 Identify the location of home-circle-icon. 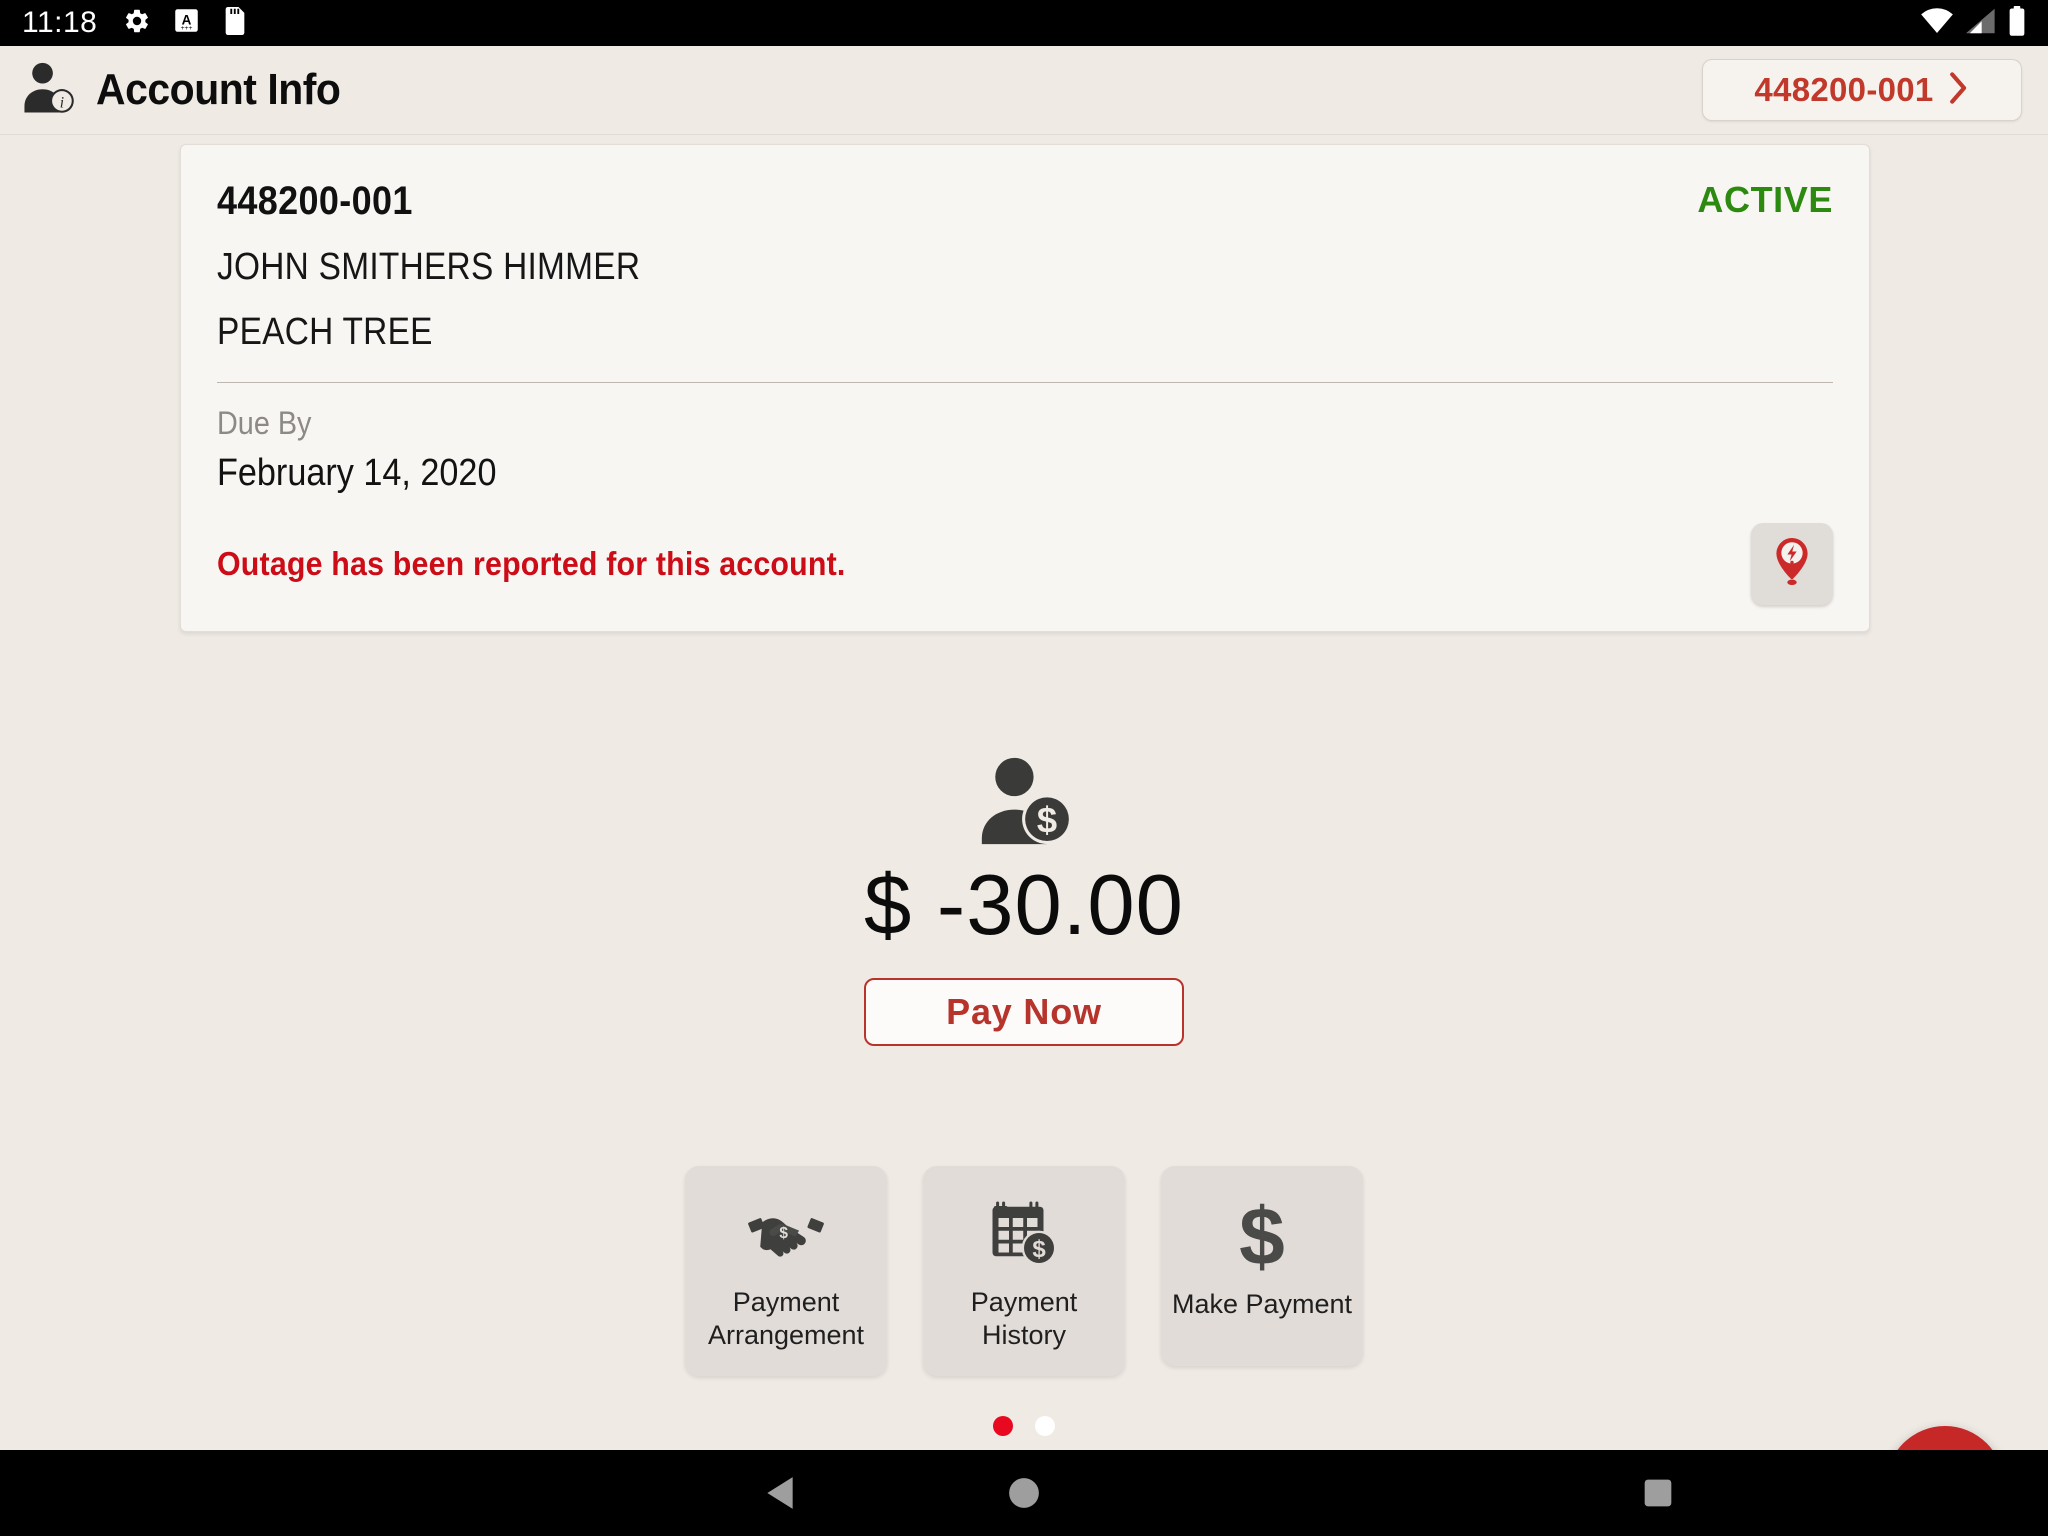
(1024, 1493).